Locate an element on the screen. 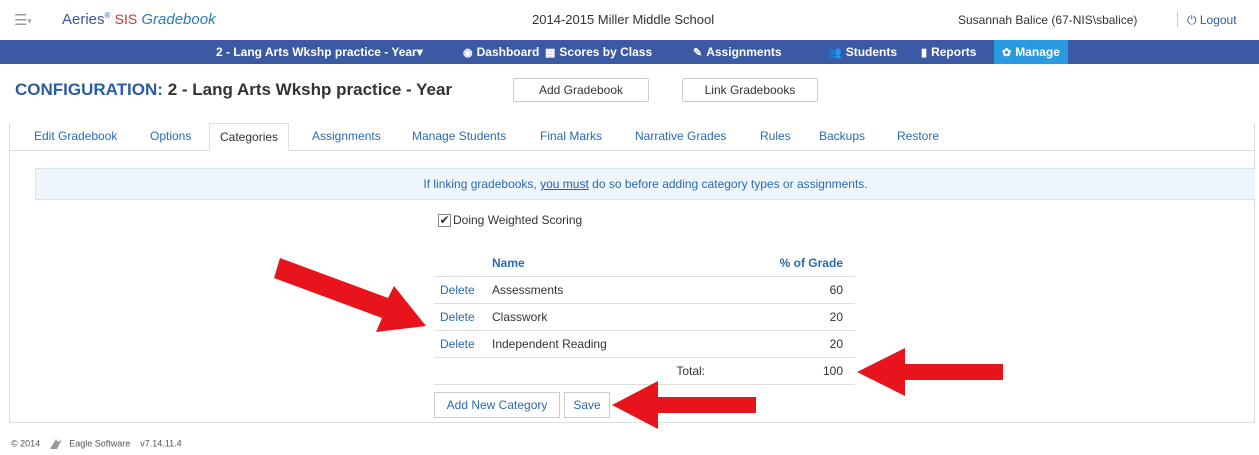 The image size is (1259, 455). weighted-scoring-row: ✔ Doing Weighted Scoring is located at coordinates (510, 220).